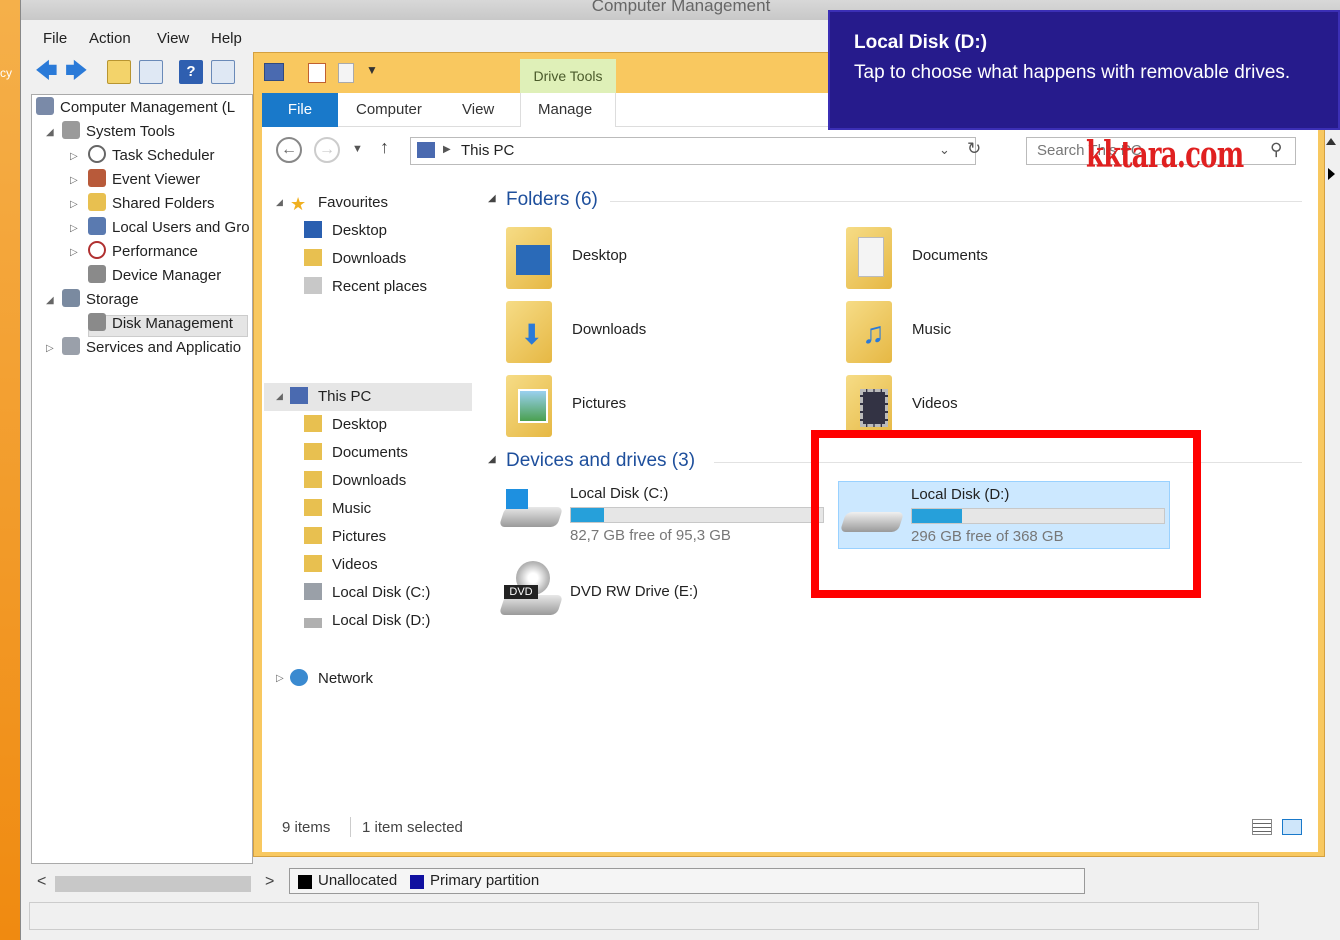 The height and width of the screenshot is (940, 1340). Describe the element at coordinates (77, 72) in the screenshot. I see `forward-icon: 🡆` at that location.